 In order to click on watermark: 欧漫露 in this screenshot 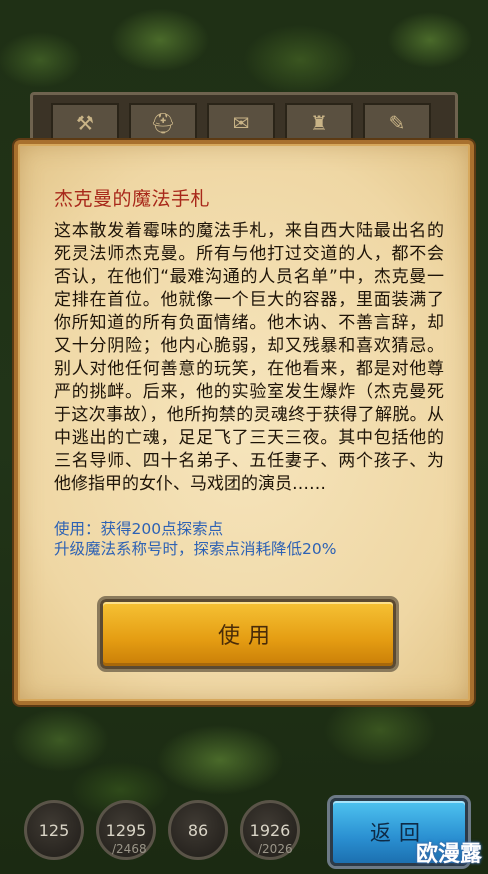, I will do `click(448, 854)`.